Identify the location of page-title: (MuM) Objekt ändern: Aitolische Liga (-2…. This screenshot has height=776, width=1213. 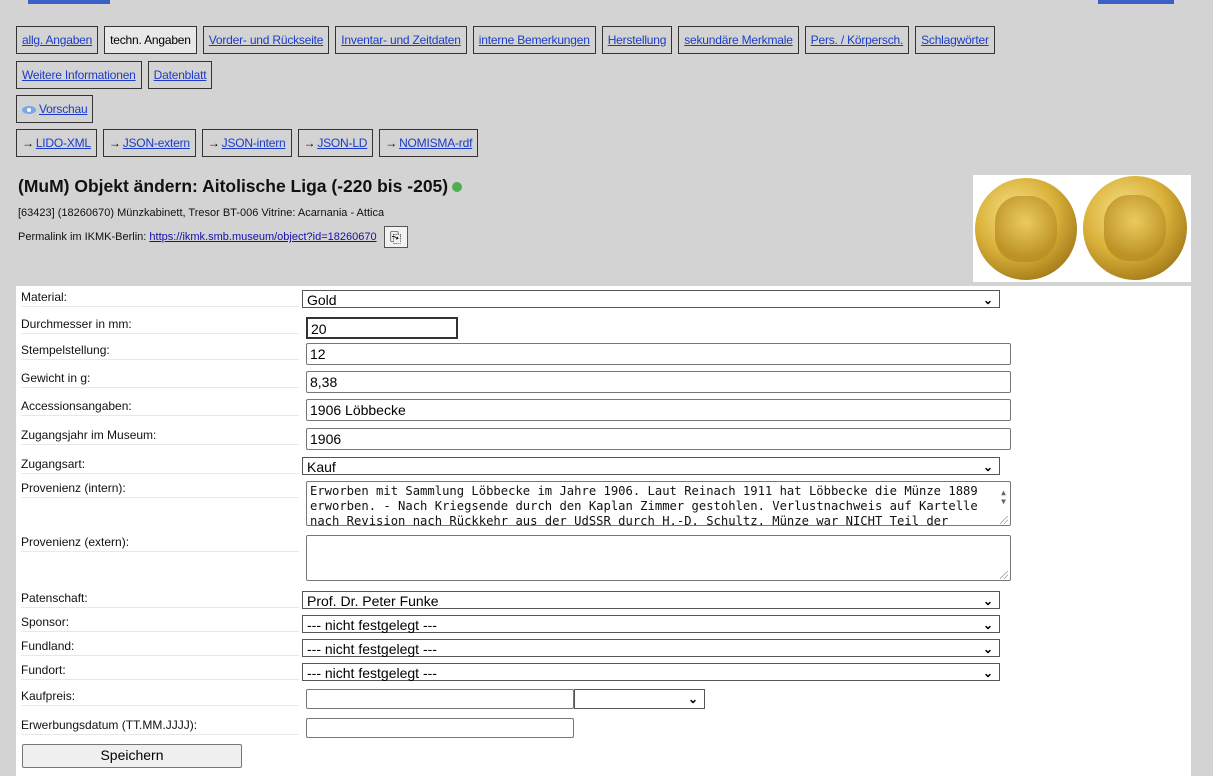
(240, 186).